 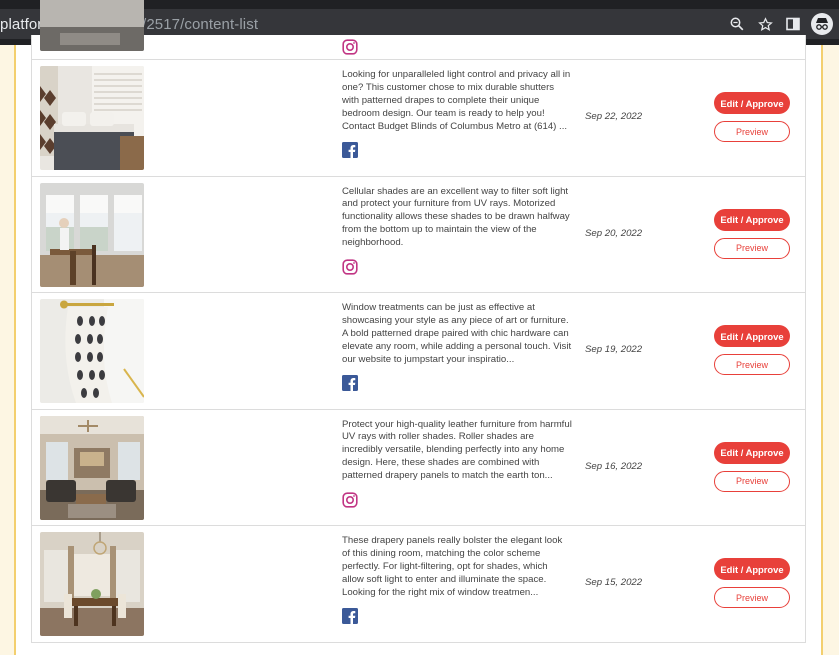 What do you see at coordinates (822, 350) in the screenshot?
I see `right-border-accent` at bounding box center [822, 350].